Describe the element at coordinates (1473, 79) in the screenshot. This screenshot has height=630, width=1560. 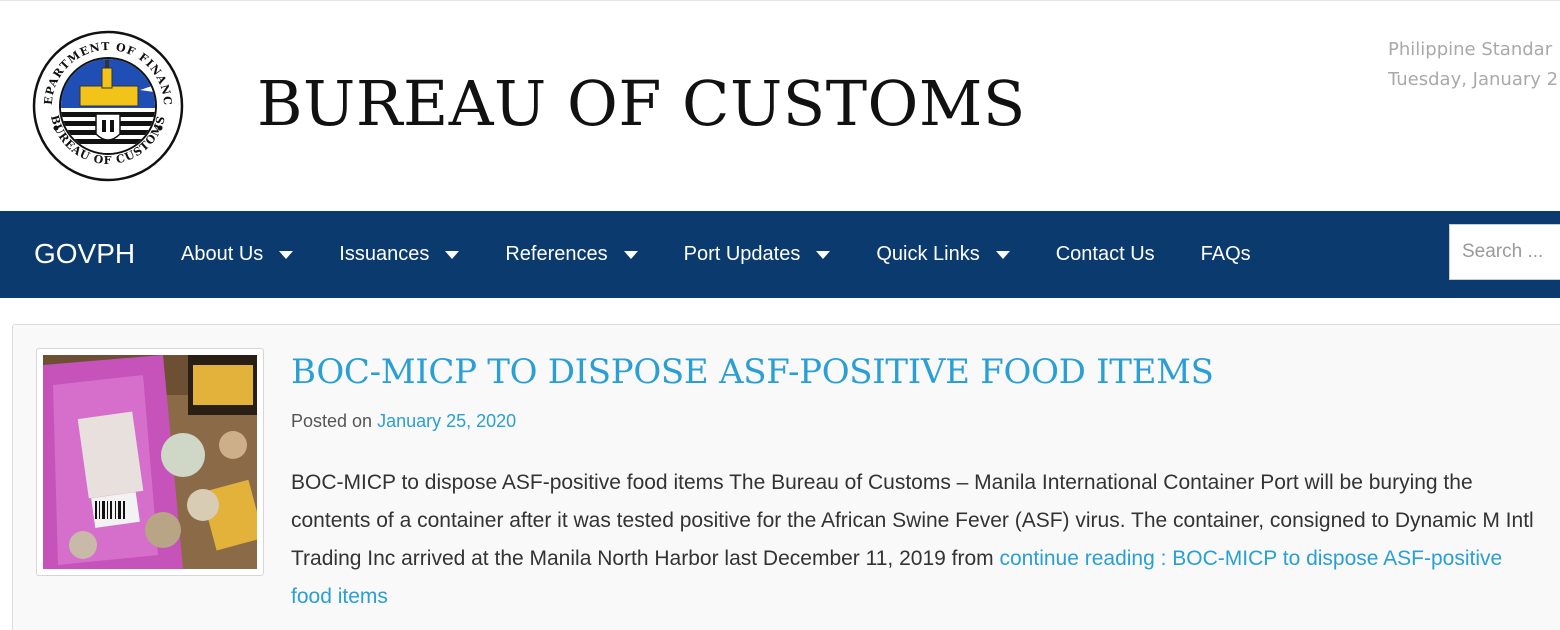
I see `pst-date: Tuesday, January 2` at that location.